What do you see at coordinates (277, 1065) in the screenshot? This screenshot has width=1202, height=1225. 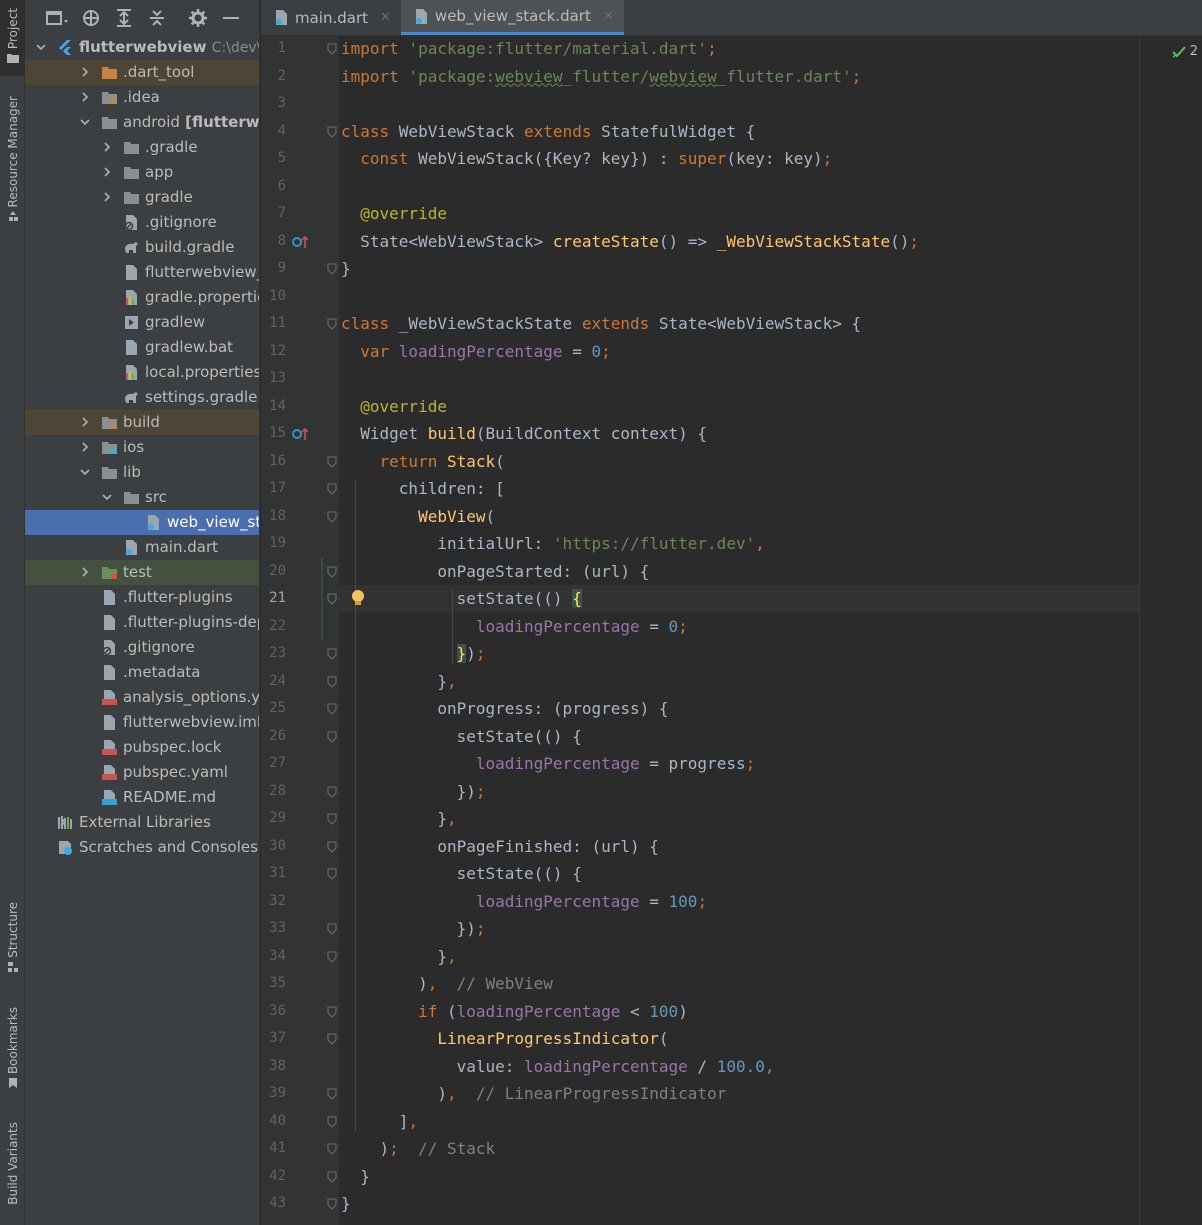 I see `line-number: 38` at bounding box center [277, 1065].